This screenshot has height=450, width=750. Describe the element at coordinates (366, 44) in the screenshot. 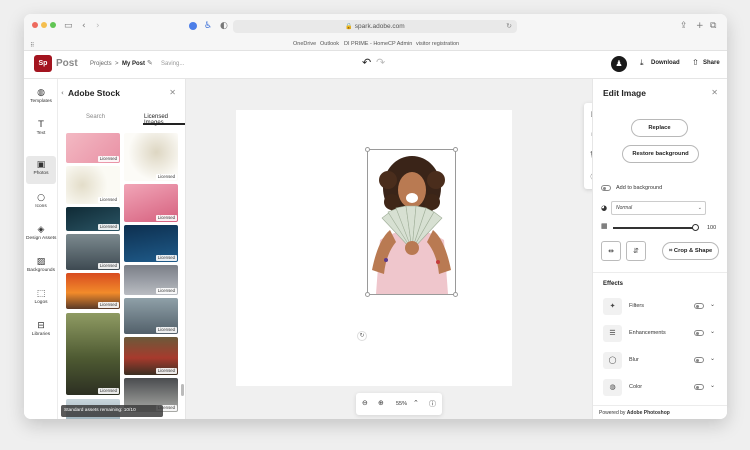

I see `bookmark-di-prime: DI PRIME - Home` at that location.